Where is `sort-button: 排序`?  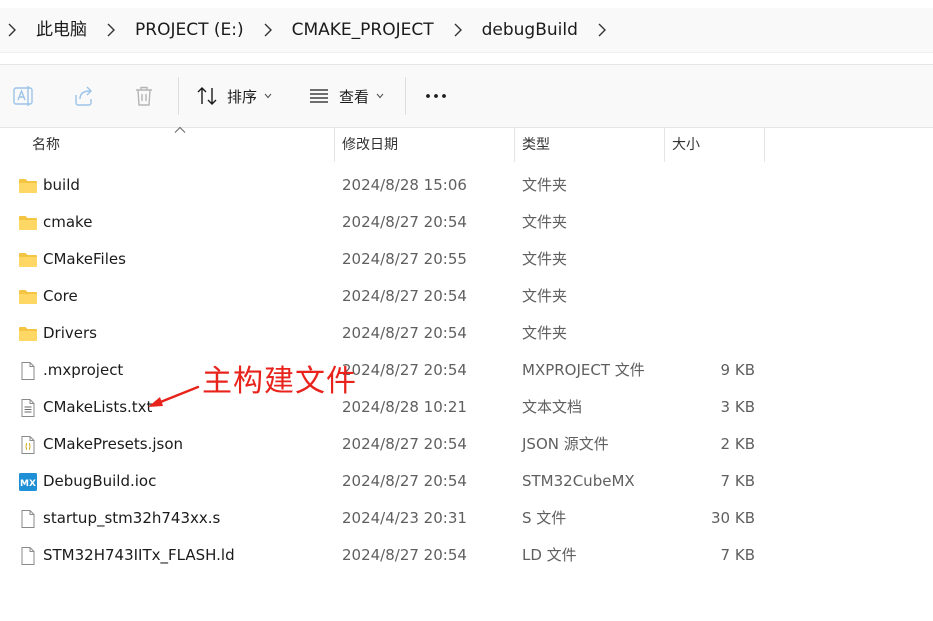 sort-button: 排序 is located at coordinates (234, 96).